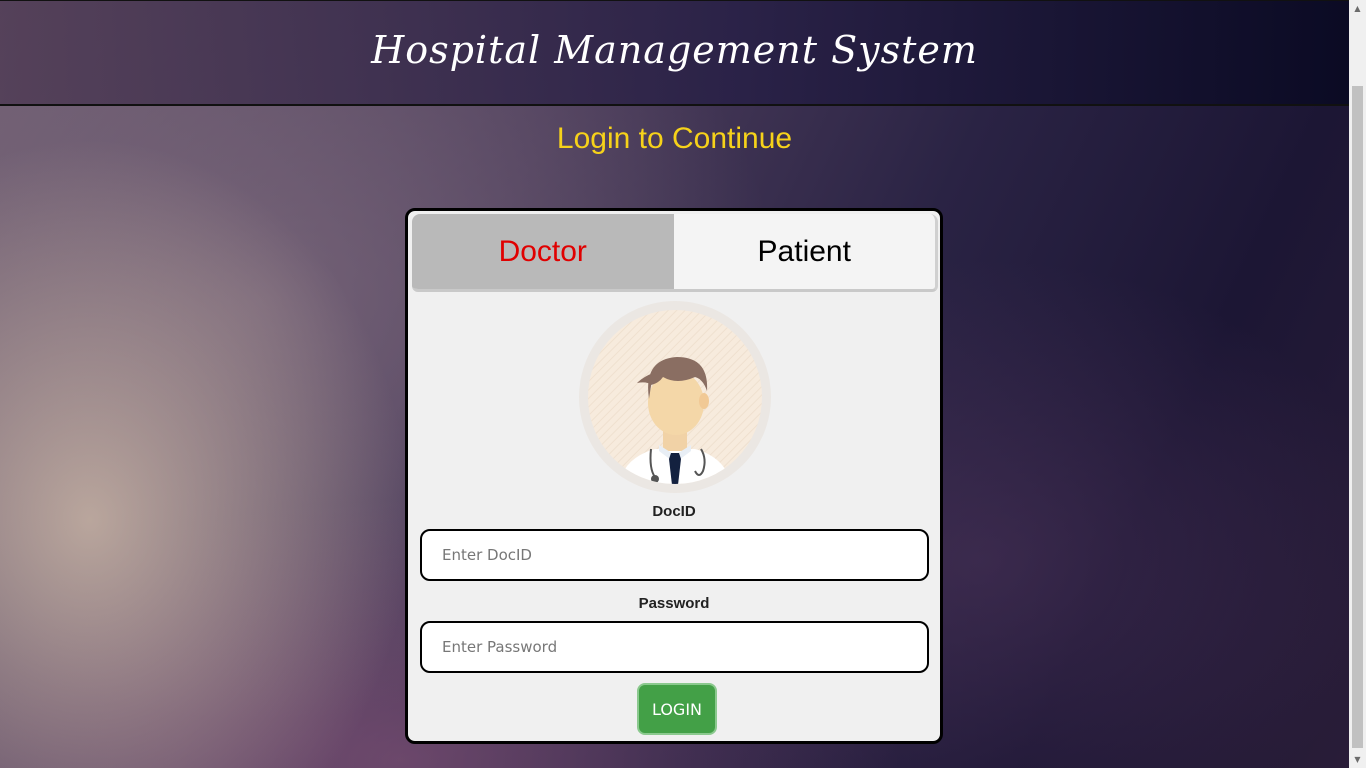  What do you see at coordinates (674, 603) in the screenshot?
I see `password-label: Password` at bounding box center [674, 603].